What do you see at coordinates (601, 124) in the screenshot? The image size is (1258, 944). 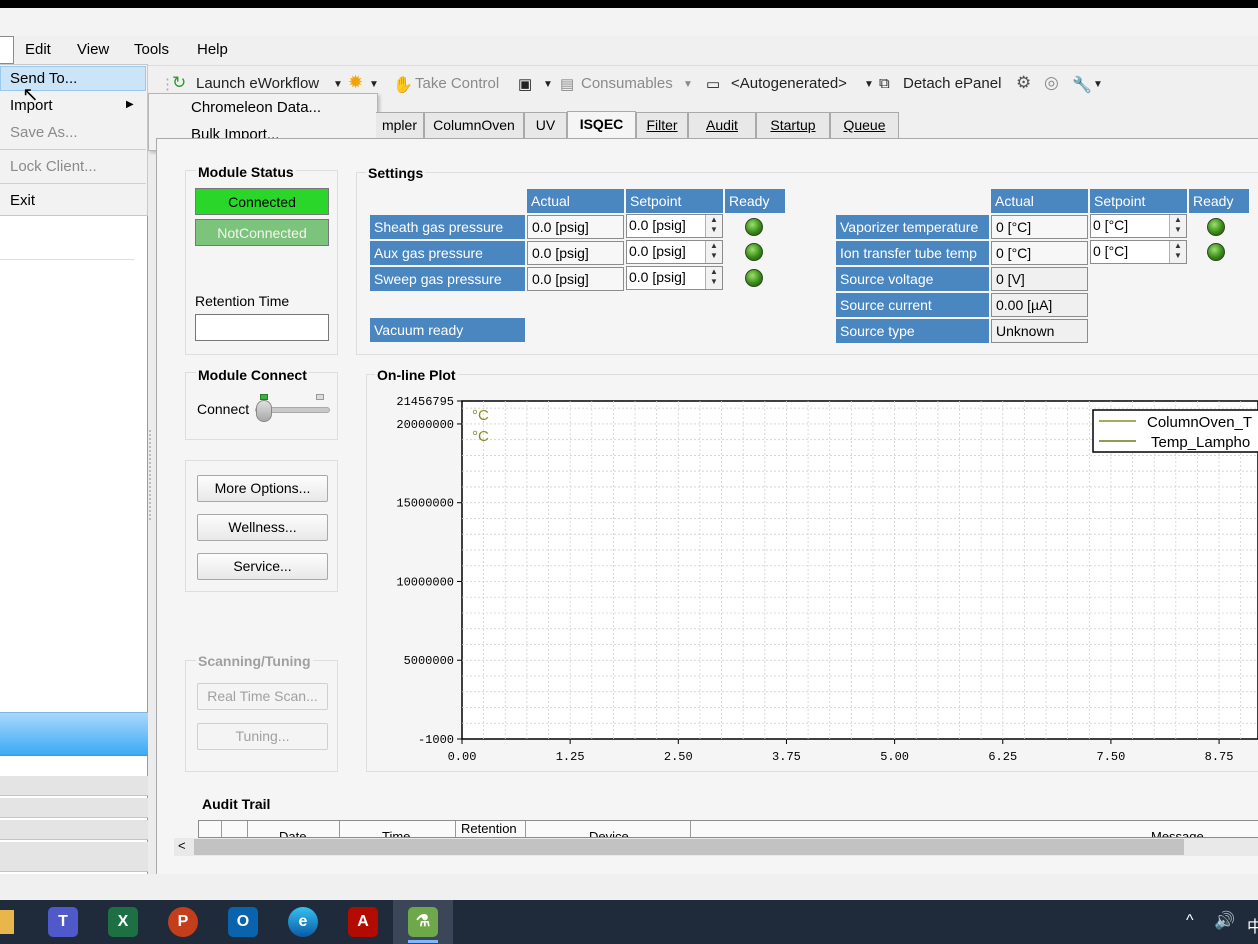 I see `tab-isqec: ISQEC` at bounding box center [601, 124].